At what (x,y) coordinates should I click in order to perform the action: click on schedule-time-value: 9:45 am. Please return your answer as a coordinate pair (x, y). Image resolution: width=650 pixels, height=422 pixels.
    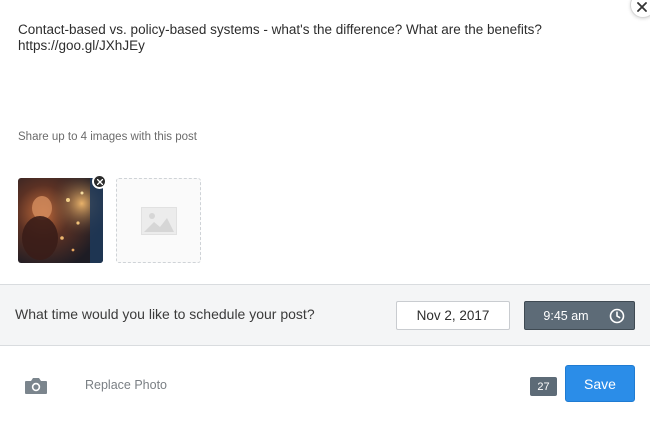
    Looking at the image, I should click on (566, 315).